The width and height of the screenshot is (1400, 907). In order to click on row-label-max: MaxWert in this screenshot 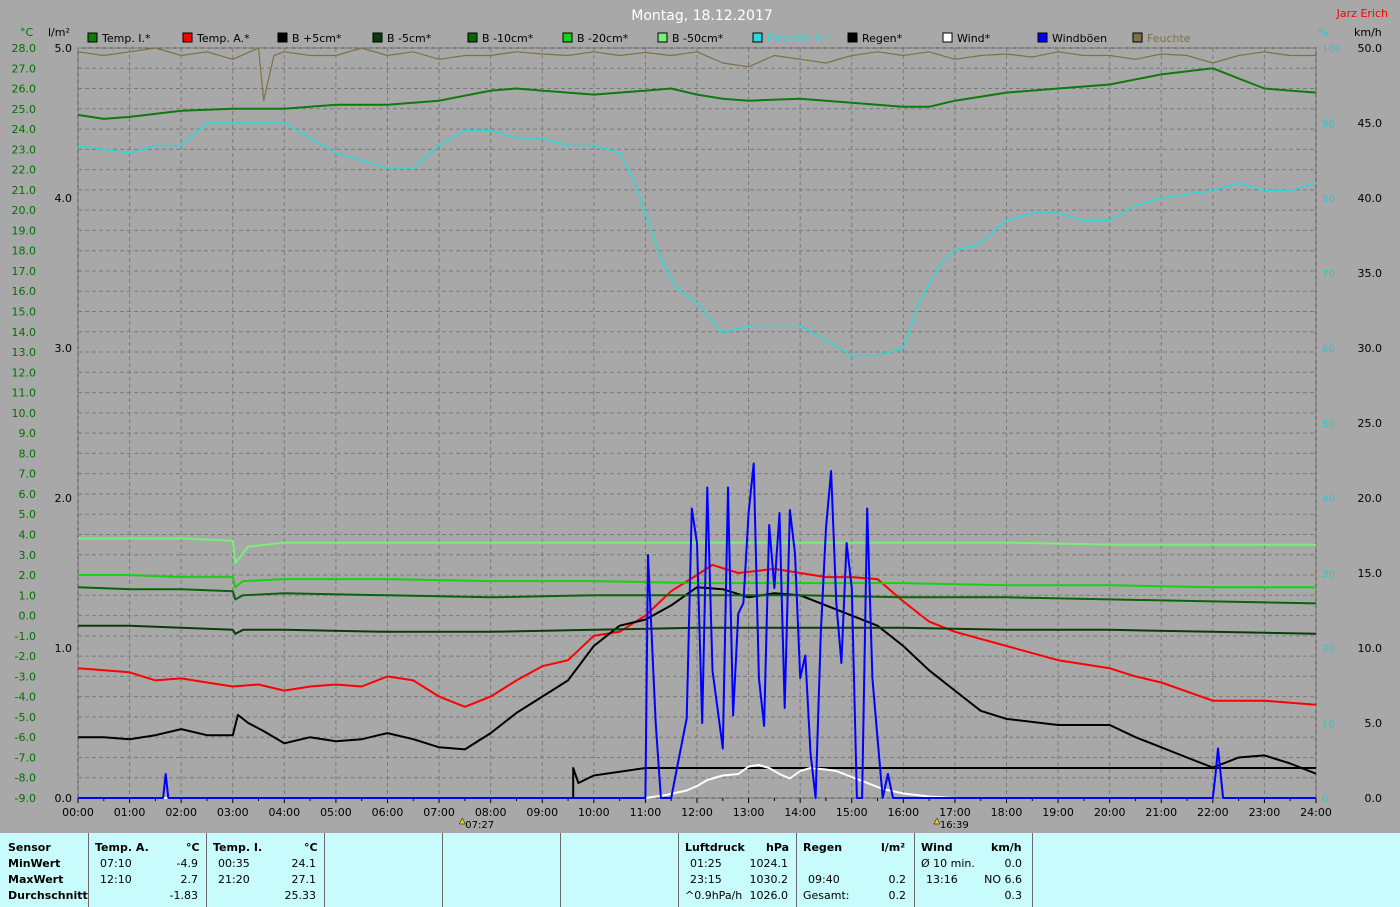, I will do `click(36, 879)`.